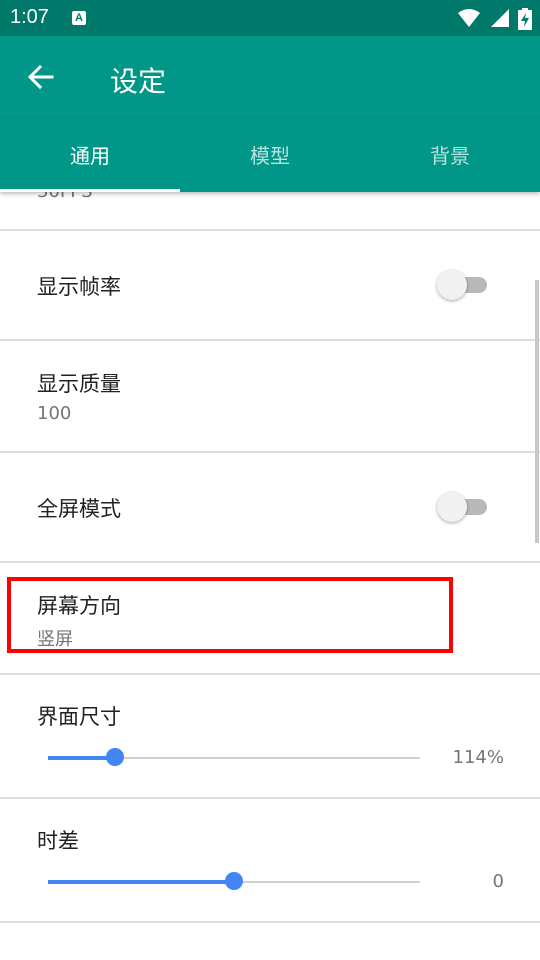 Image resolution: width=540 pixels, height=960 pixels. I want to click on setting-ui-size: 界面尺寸 114%, so click(270, 736).